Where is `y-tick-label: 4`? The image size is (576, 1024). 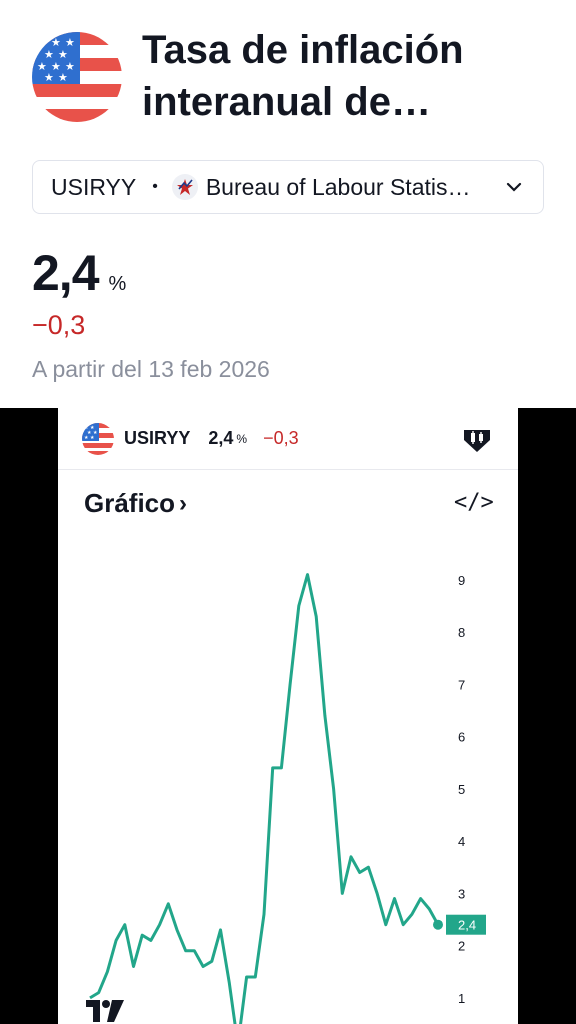
y-tick-label: 4 is located at coordinates (461, 841).